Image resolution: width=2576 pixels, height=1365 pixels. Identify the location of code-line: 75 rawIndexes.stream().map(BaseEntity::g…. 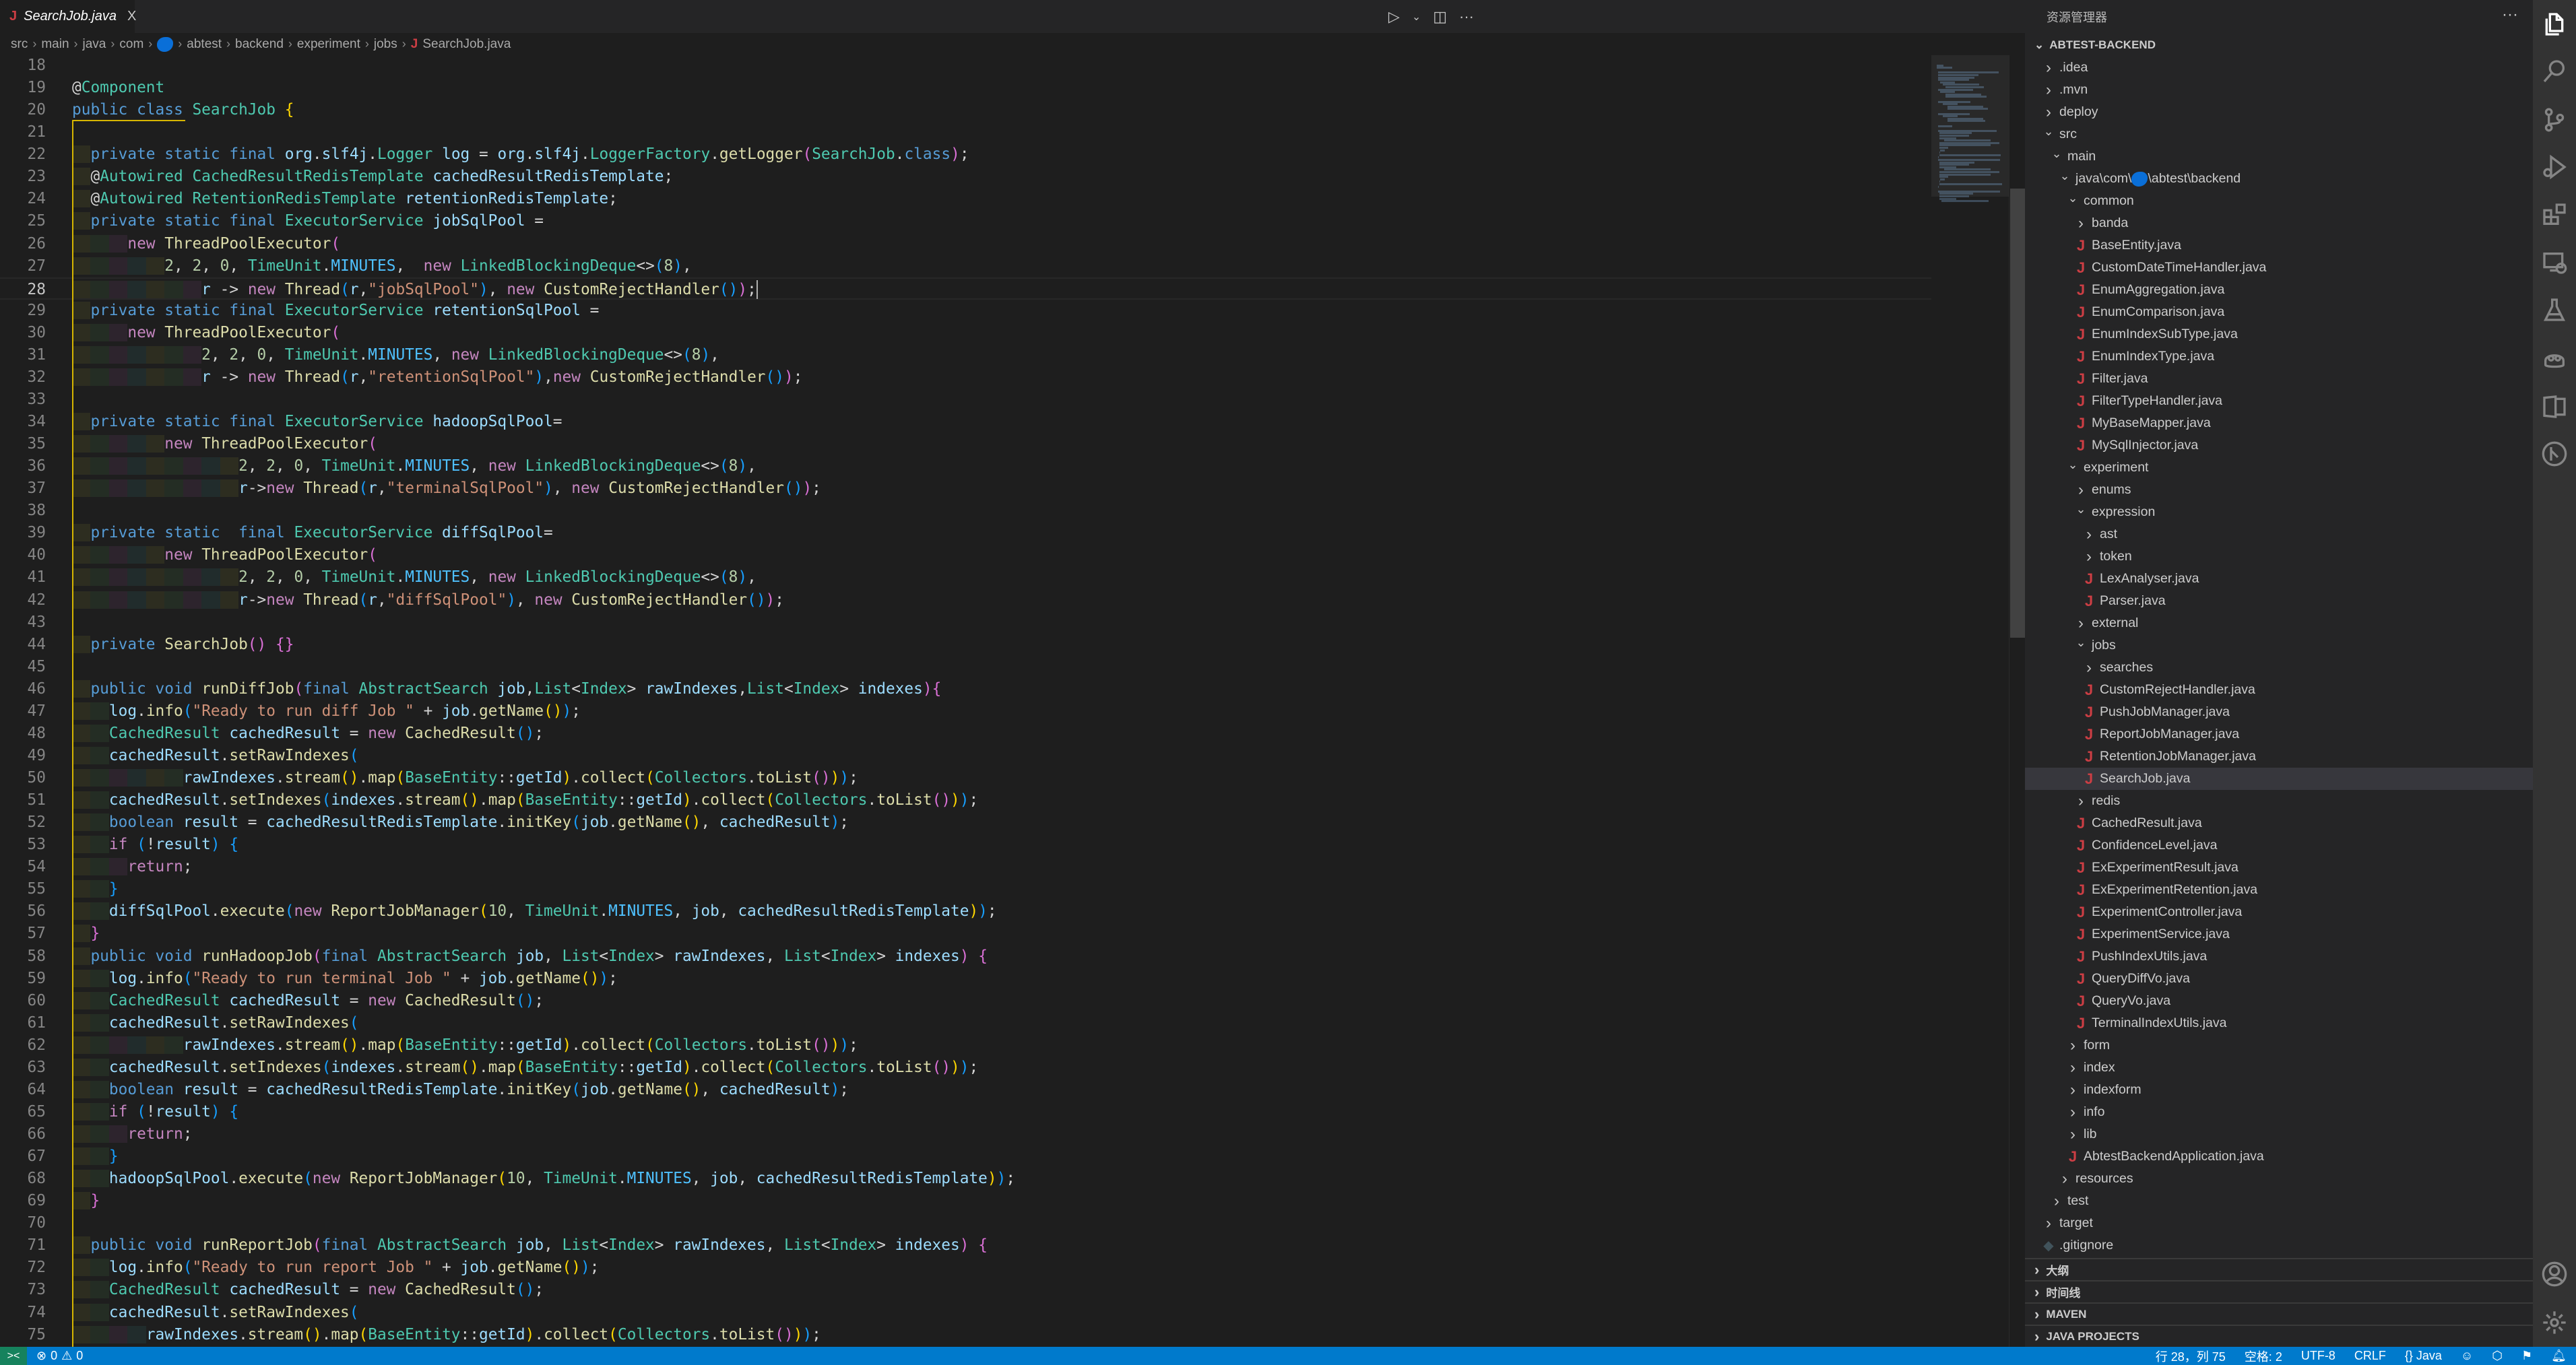
(965, 1335).